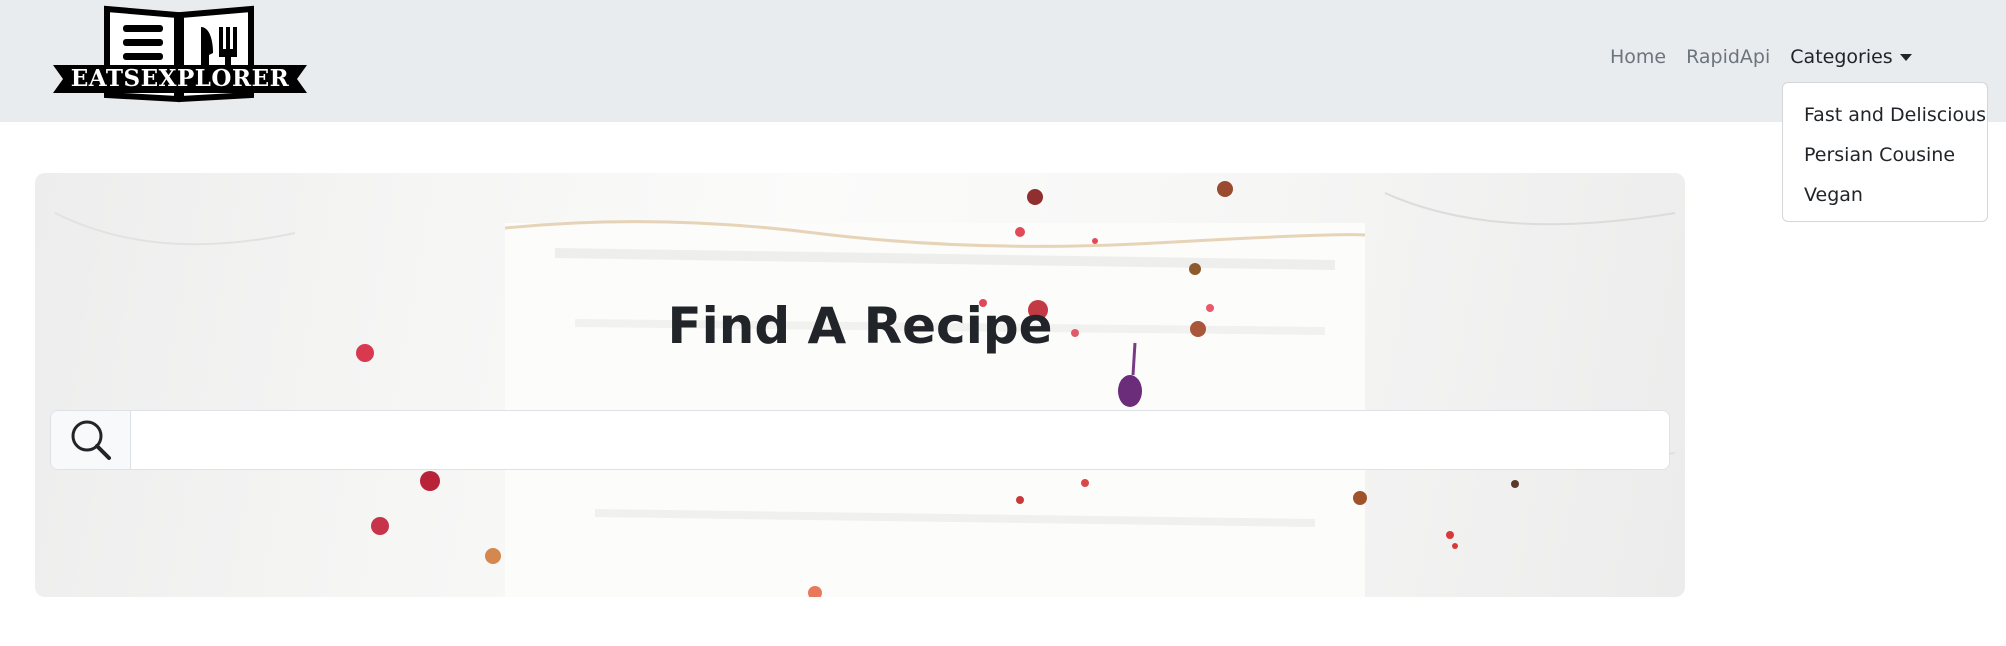 This screenshot has width=2006, height=646. I want to click on nav-categories-dropdown: Categories, so click(1851, 57).